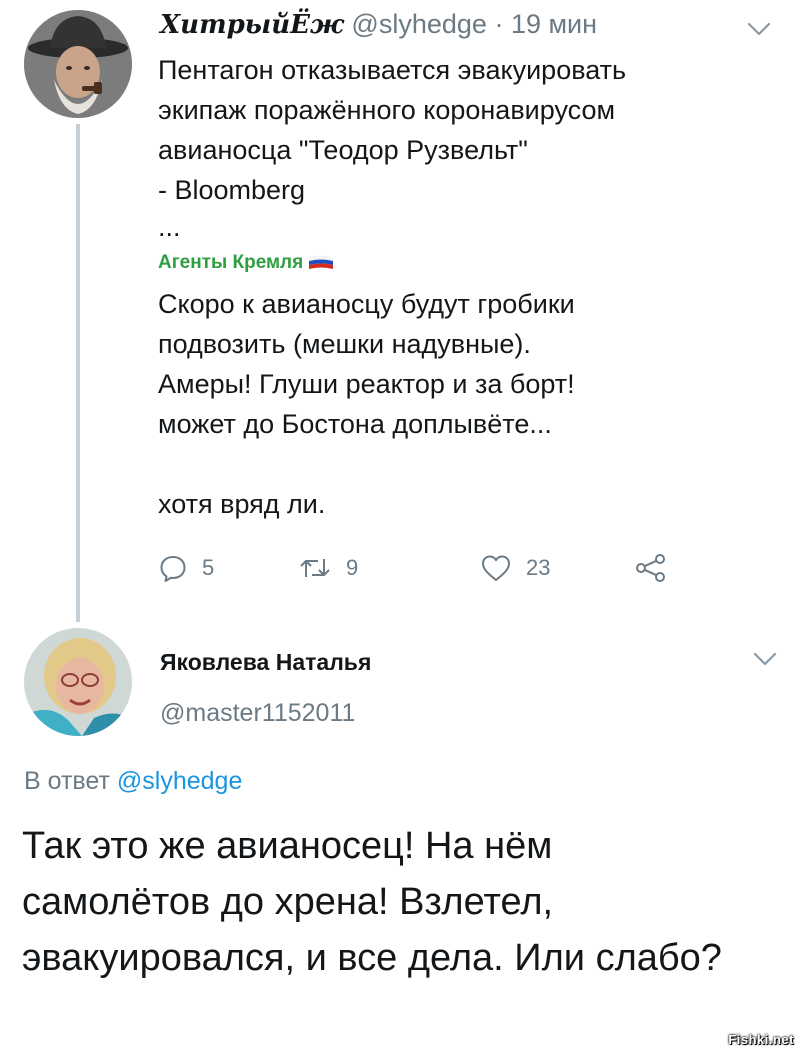 This screenshot has height=1053, width=800. Describe the element at coordinates (179, 781) in the screenshot. I see `reply-to-mention: @slyhedge` at that location.